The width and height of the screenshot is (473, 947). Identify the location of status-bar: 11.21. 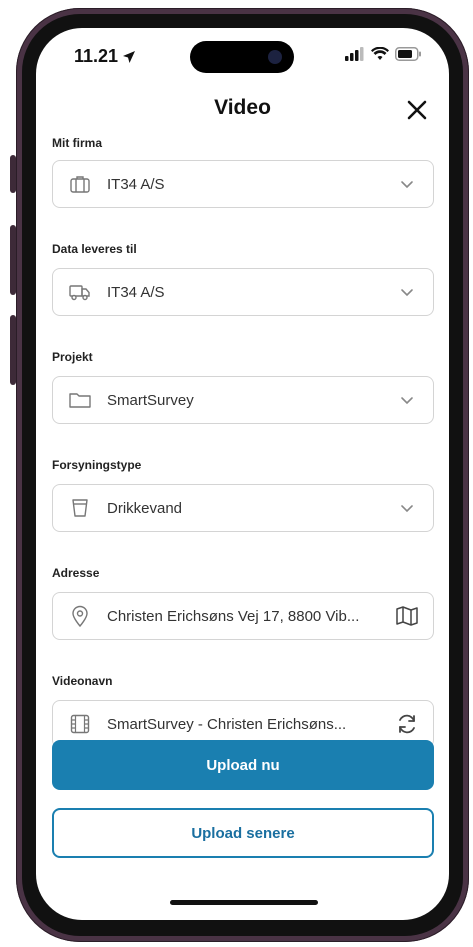
(242, 59).